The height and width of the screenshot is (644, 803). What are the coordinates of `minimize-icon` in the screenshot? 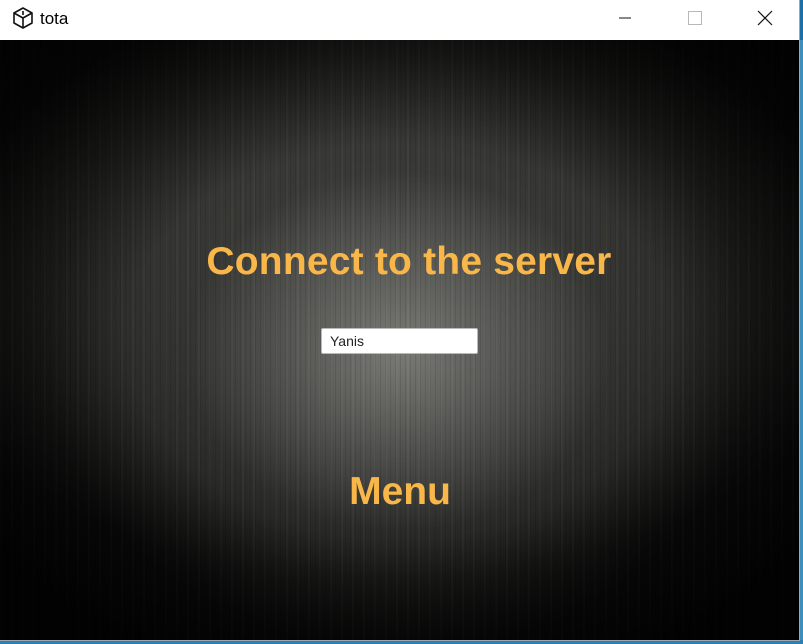 It's located at (625, 20).